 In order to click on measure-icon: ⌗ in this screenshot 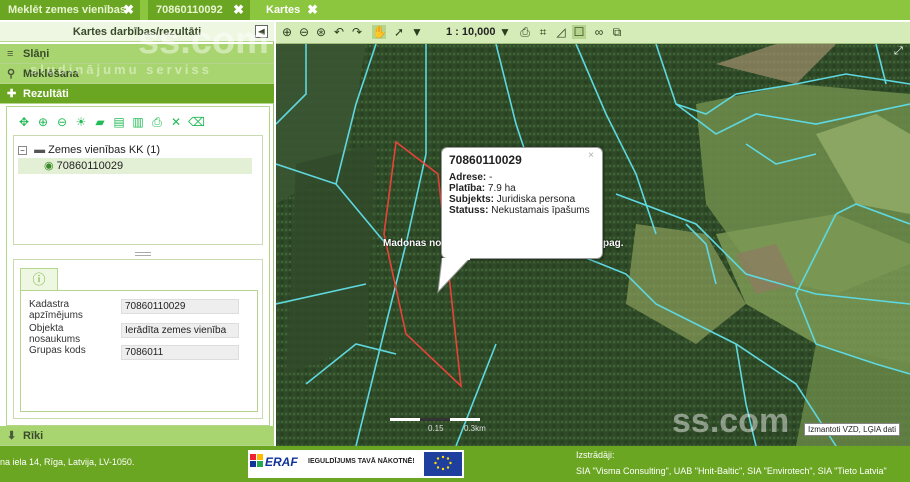, I will do `click(543, 32)`.